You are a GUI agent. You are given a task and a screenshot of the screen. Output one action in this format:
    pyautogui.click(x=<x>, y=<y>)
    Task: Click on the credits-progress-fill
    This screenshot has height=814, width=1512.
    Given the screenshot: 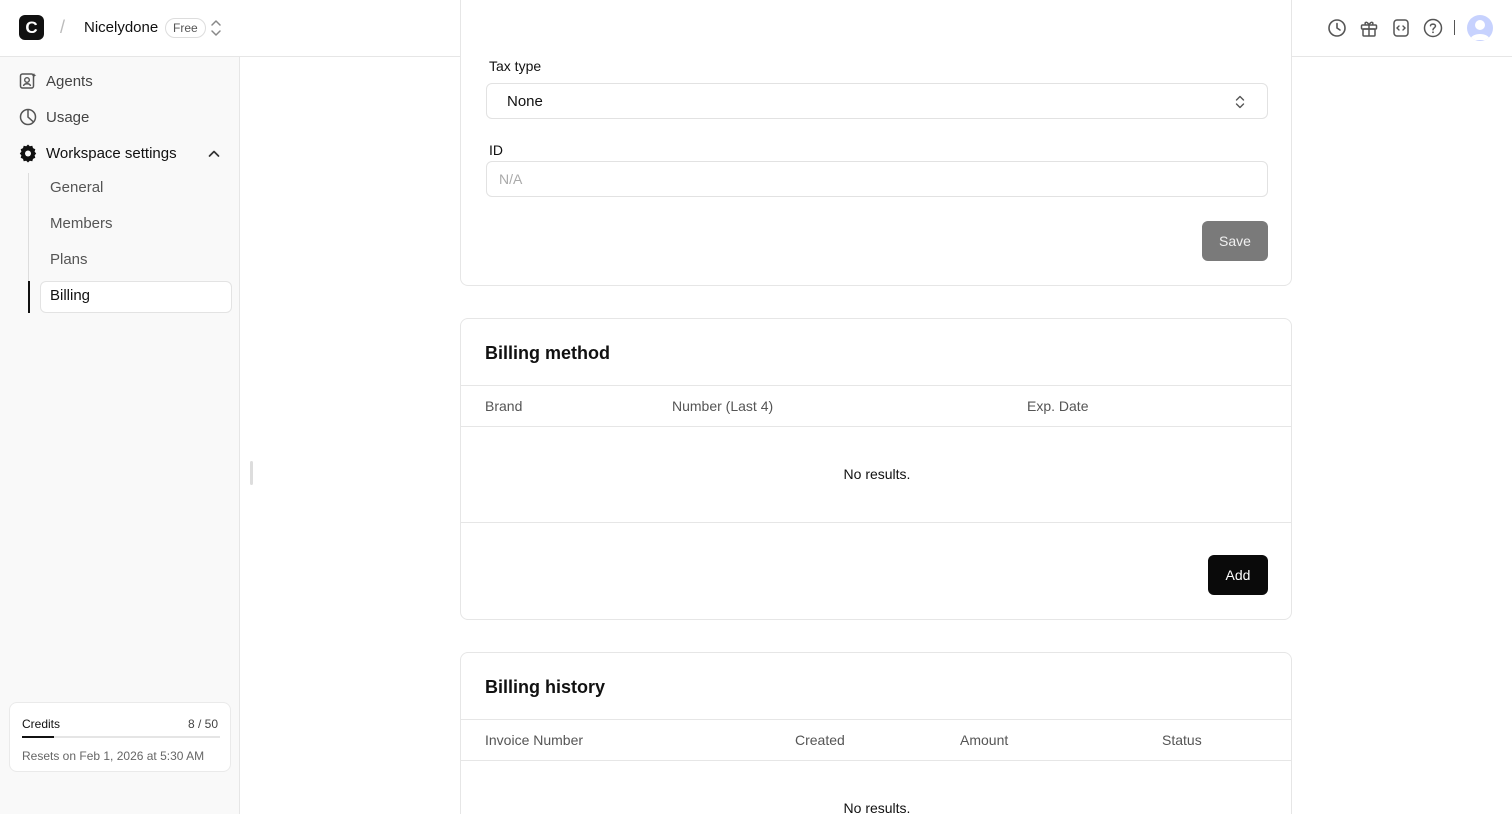 What is the action you would take?
    pyautogui.click(x=38, y=737)
    